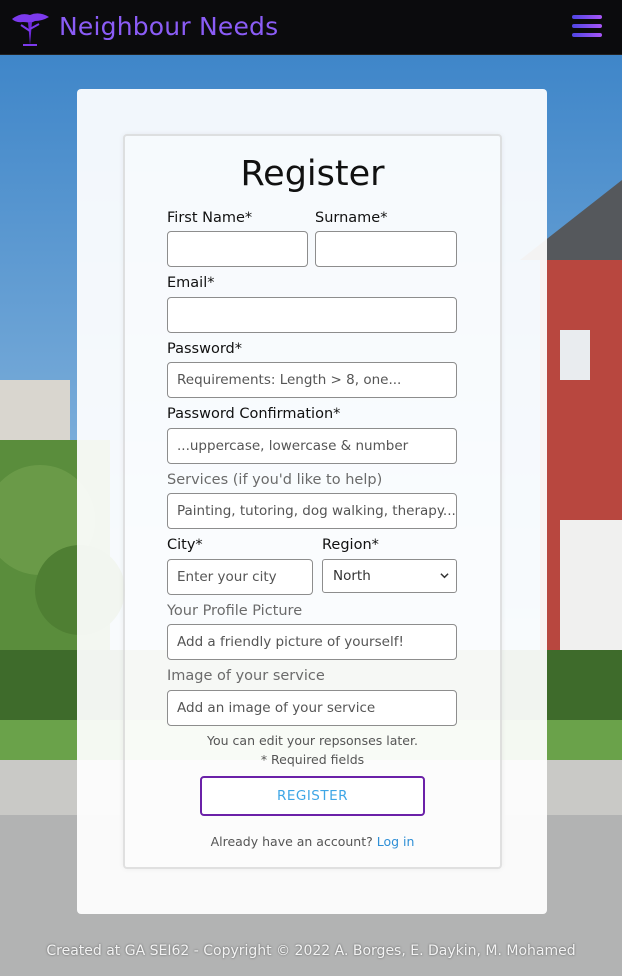  What do you see at coordinates (396, 841) in the screenshot?
I see `login-link: Log in` at bounding box center [396, 841].